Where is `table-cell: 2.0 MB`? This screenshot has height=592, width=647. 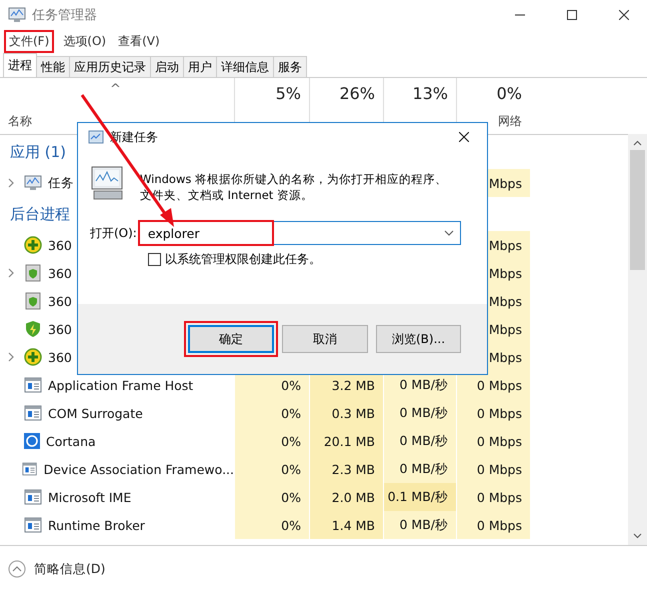 table-cell: 2.0 MB is located at coordinates (346, 497).